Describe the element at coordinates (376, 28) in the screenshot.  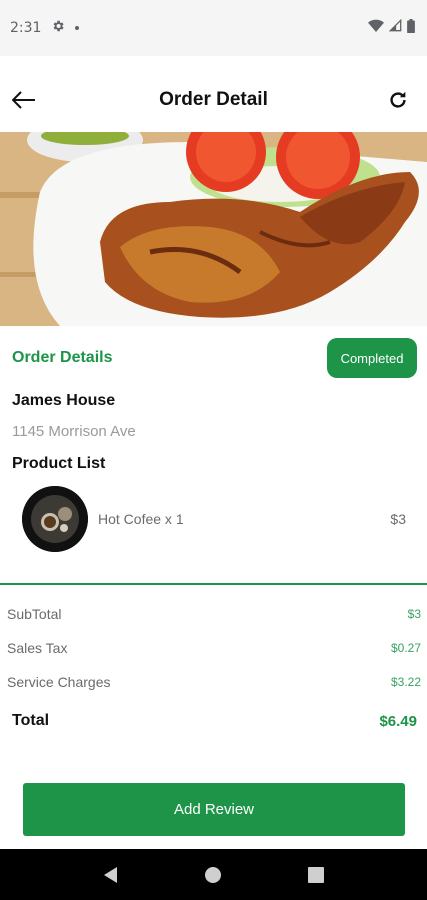
I see `wifi-icon` at that location.